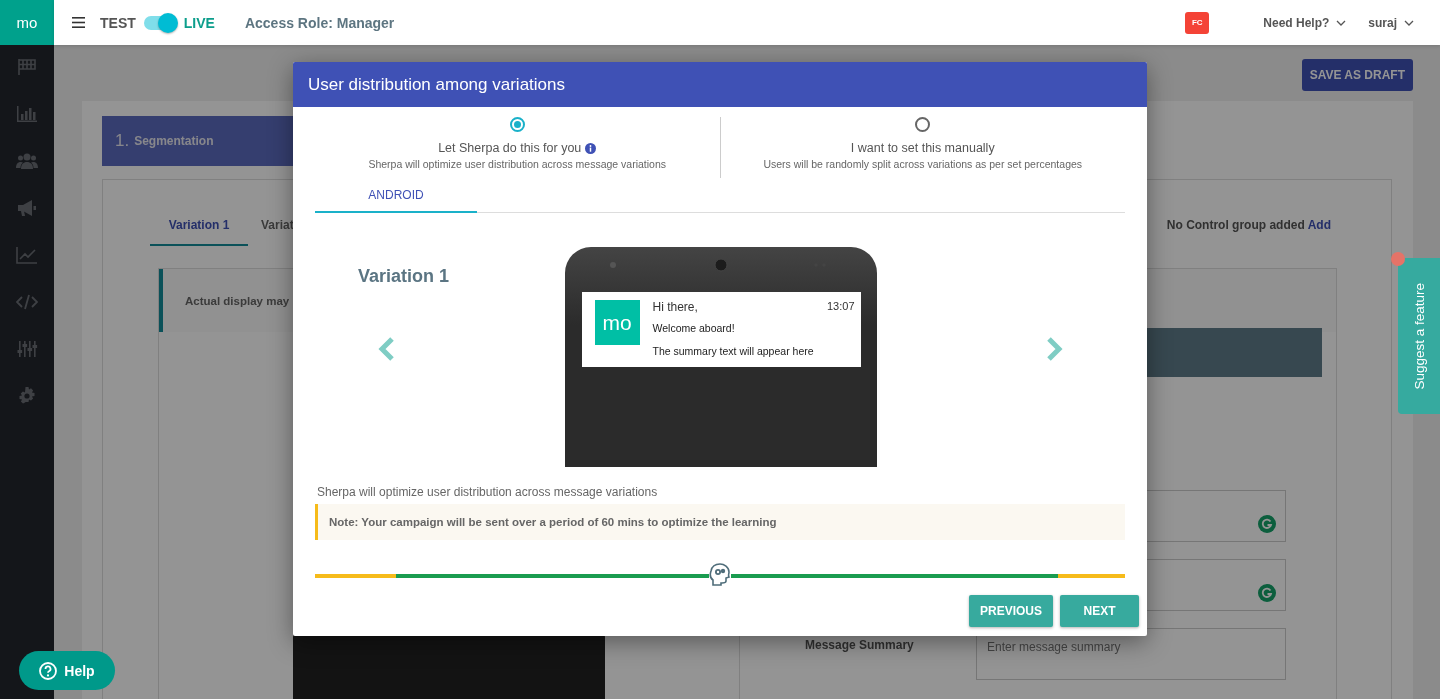  Describe the element at coordinates (122, 141) in the screenshot. I see `step-number: 1.` at that location.